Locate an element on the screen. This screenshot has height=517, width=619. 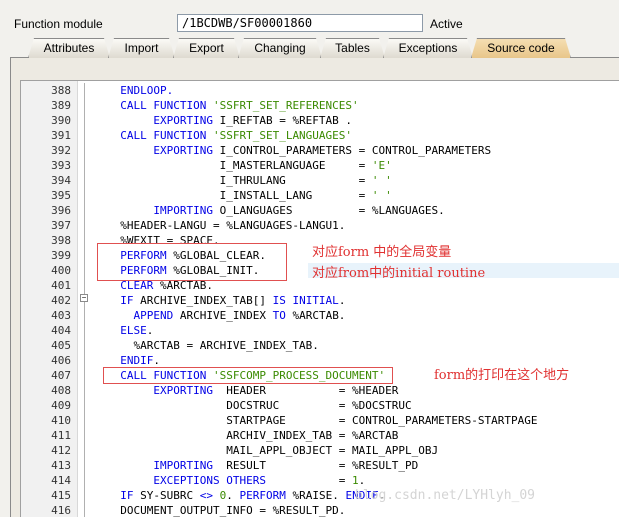
code-line: 397 %HEADER-LANGU = %LANGUAGES-LANGU1. is located at coordinates (320, 225).